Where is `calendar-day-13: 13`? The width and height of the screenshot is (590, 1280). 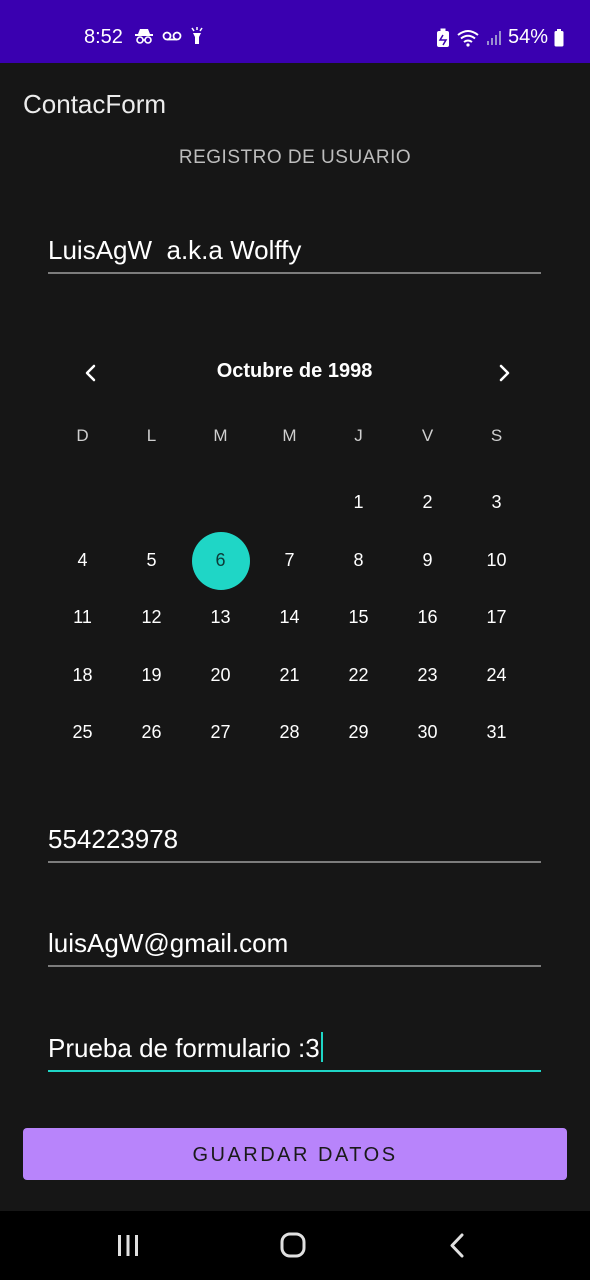
calendar-day-13: 13 is located at coordinates (220, 618).